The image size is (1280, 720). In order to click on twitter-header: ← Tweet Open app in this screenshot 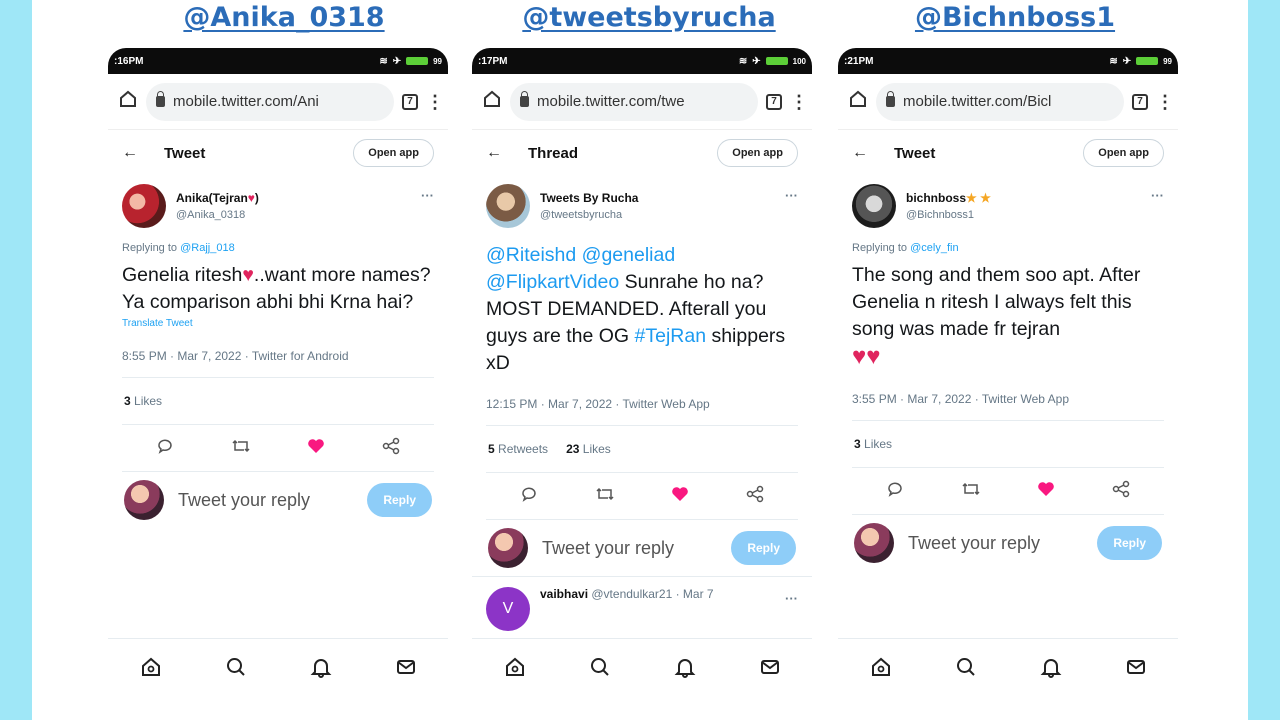, I will do `click(1008, 153)`.